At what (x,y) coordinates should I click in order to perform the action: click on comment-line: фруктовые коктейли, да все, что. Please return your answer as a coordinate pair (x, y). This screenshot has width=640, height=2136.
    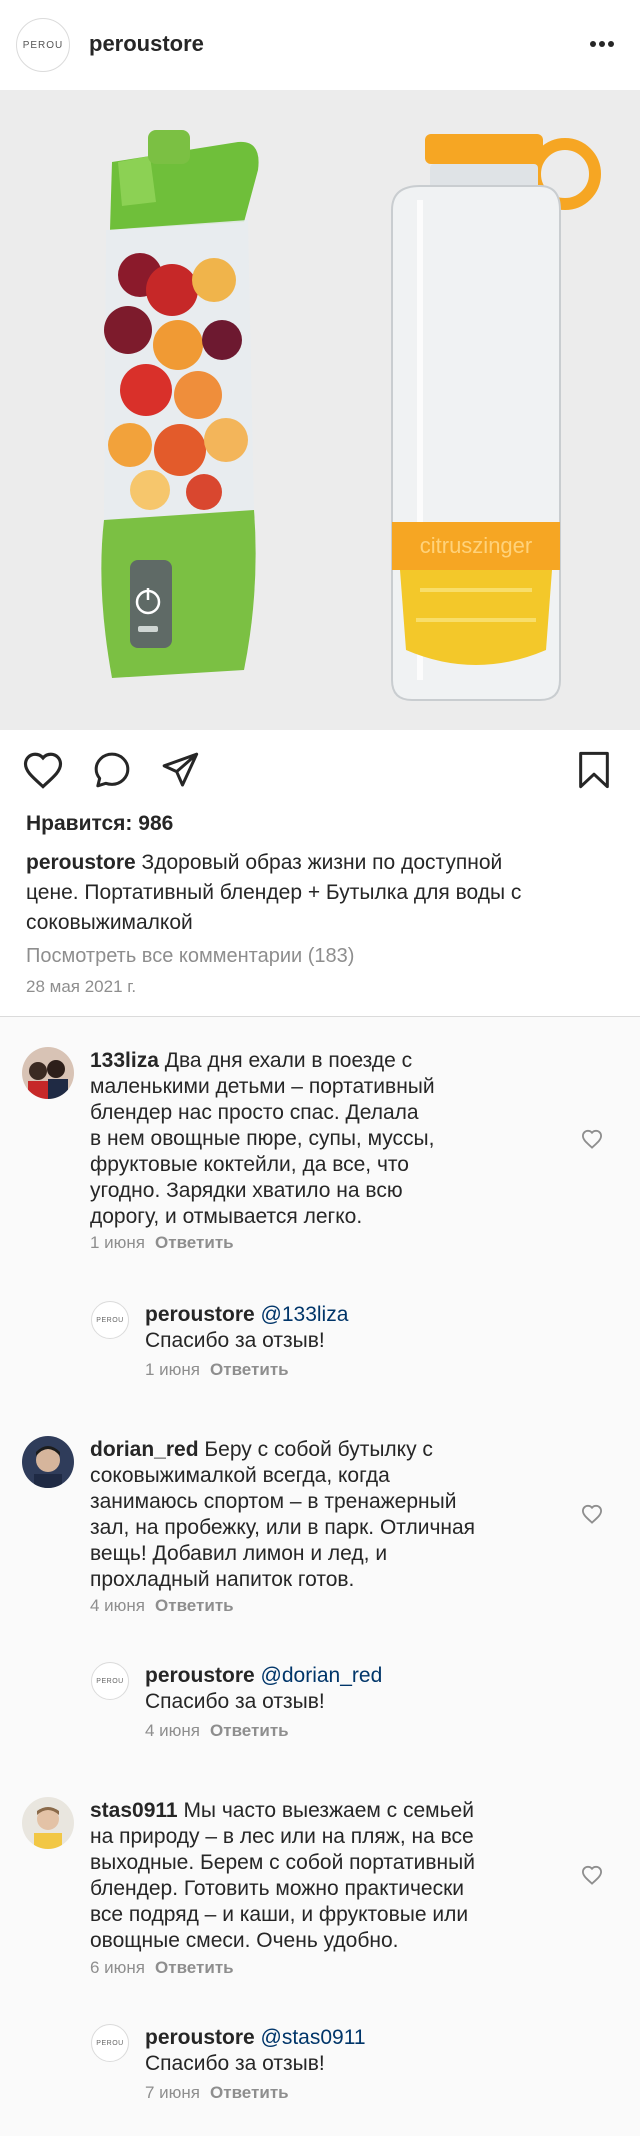
    Looking at the image, I should click on (249, 1164).